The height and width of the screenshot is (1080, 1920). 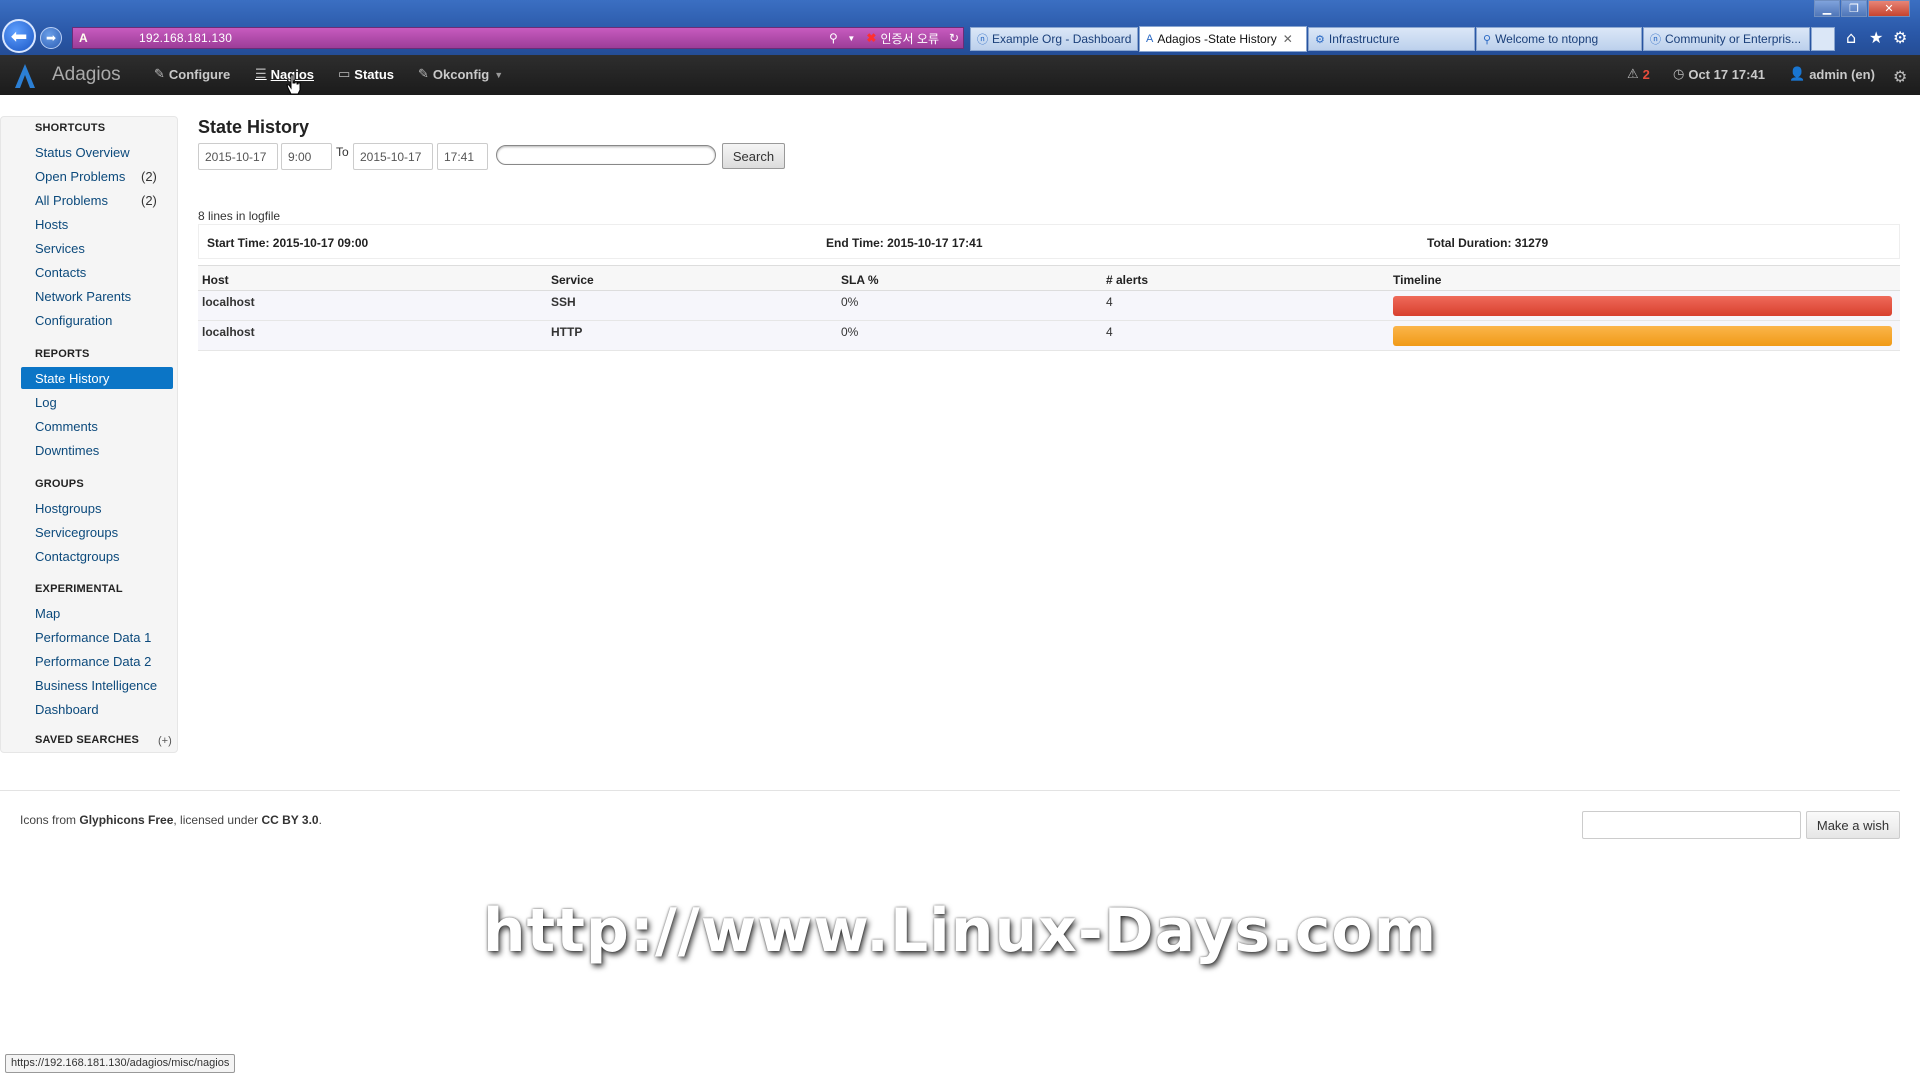 I want to click on nav-settings: ⚙, so click(x=1902, y=76).